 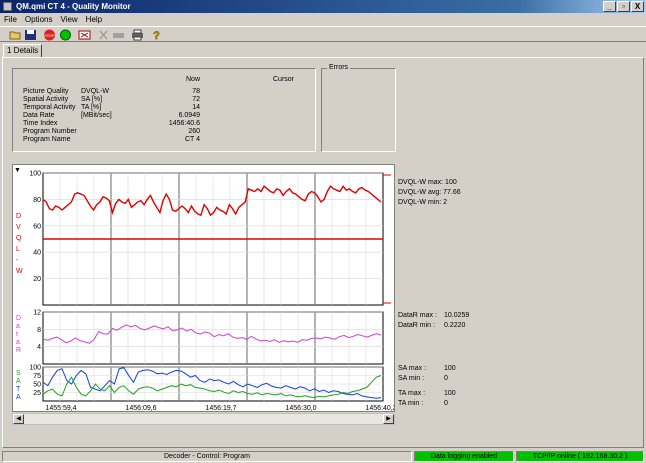 What do you see at coordinates (423, 202) in the screenshot?
I see `dvql-min: DVQL-W min: 2` at bounding box center [423, 202].